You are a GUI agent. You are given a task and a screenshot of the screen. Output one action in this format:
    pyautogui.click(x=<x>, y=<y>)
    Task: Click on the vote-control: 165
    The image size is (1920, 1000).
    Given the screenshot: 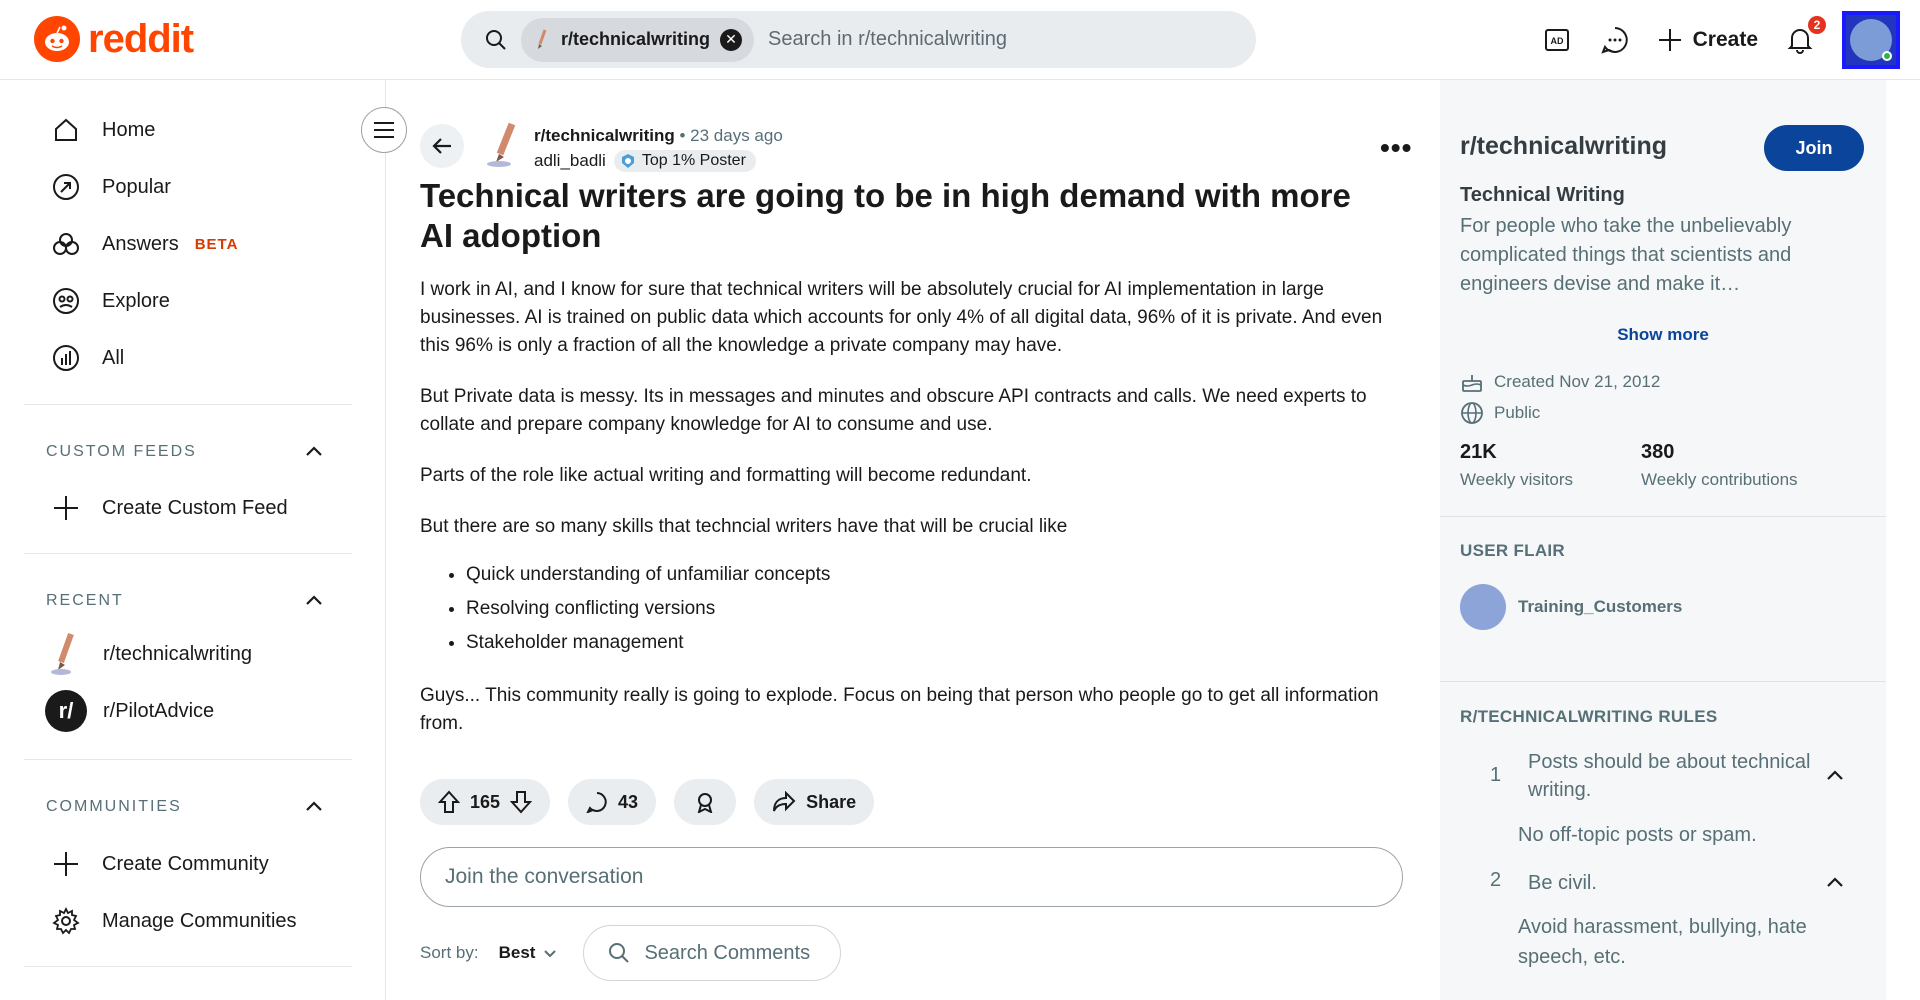 What is the action you would take?
    pyautogui.click(x=485, y=802)
    